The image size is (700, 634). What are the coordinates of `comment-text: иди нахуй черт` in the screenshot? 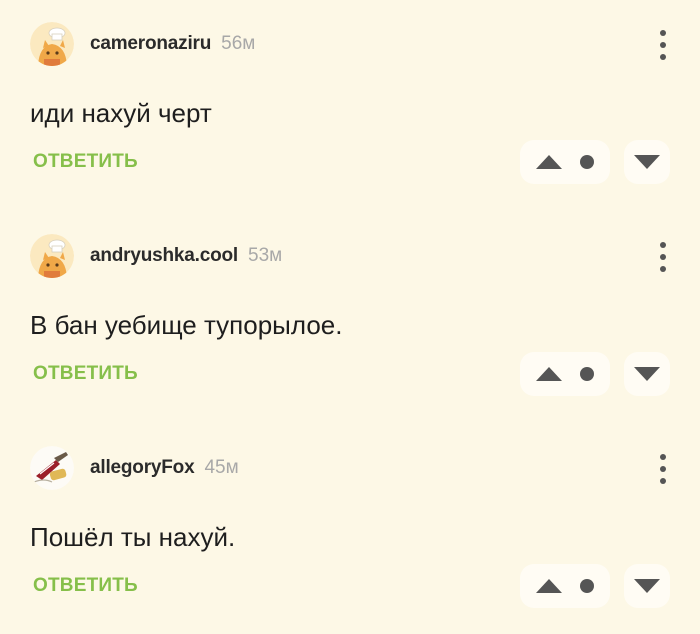 It's located at (121, 113).